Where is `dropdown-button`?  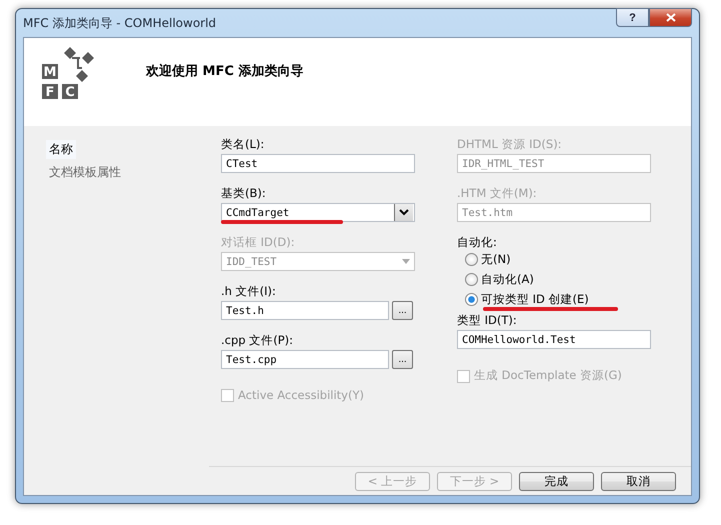
dropdown-button is located at coordinates (403, 212).